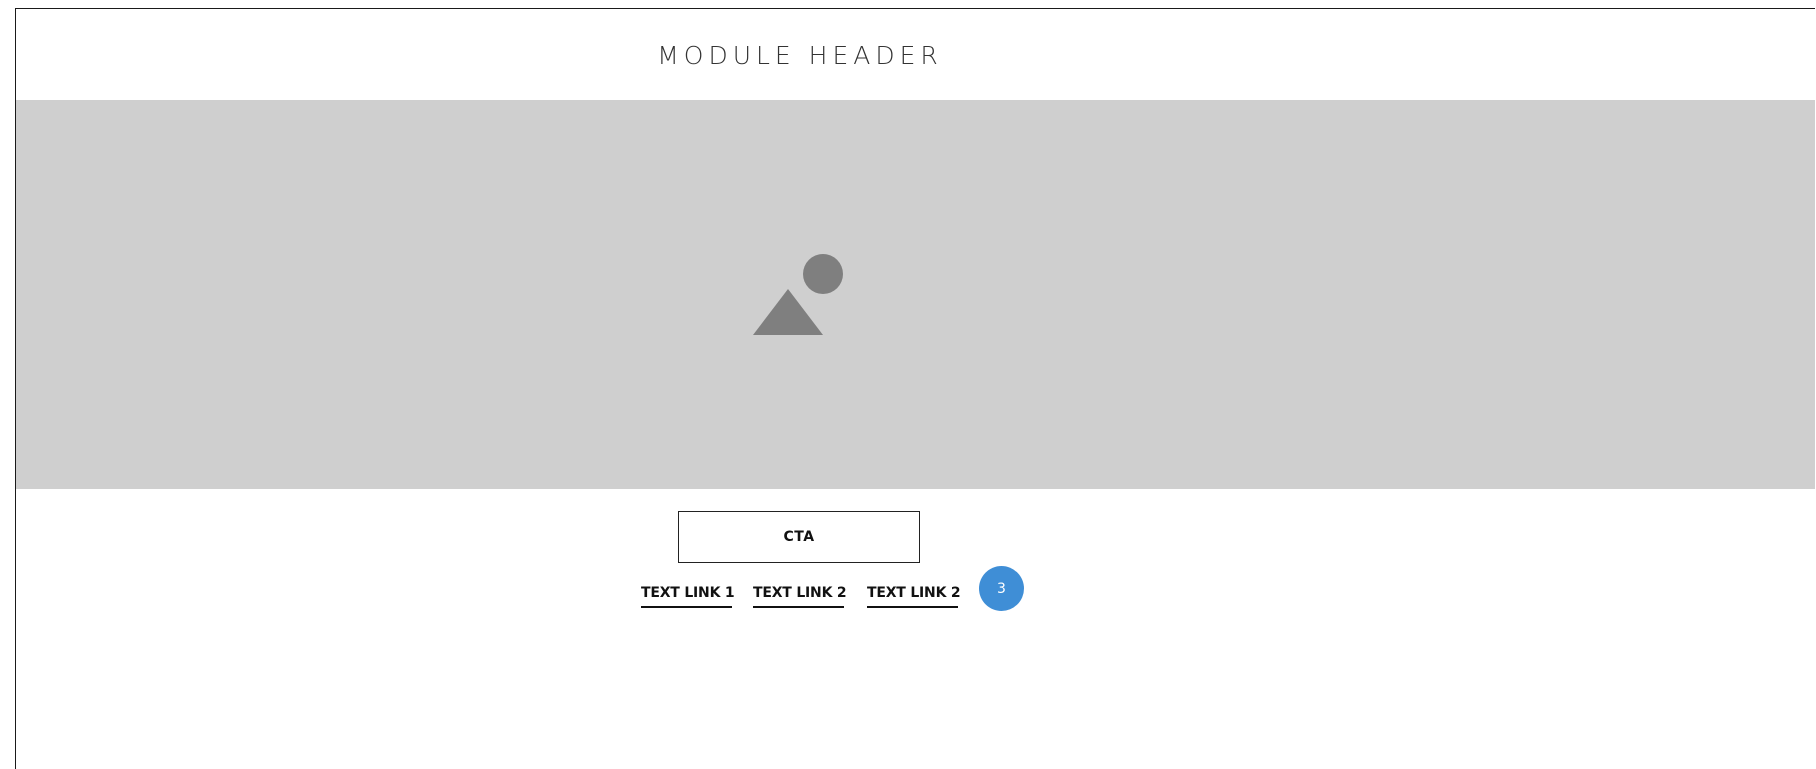 The width and height of the screenshot is (1816, 769). I want to click on placeholder-mountain-shape, so click(788, 312).